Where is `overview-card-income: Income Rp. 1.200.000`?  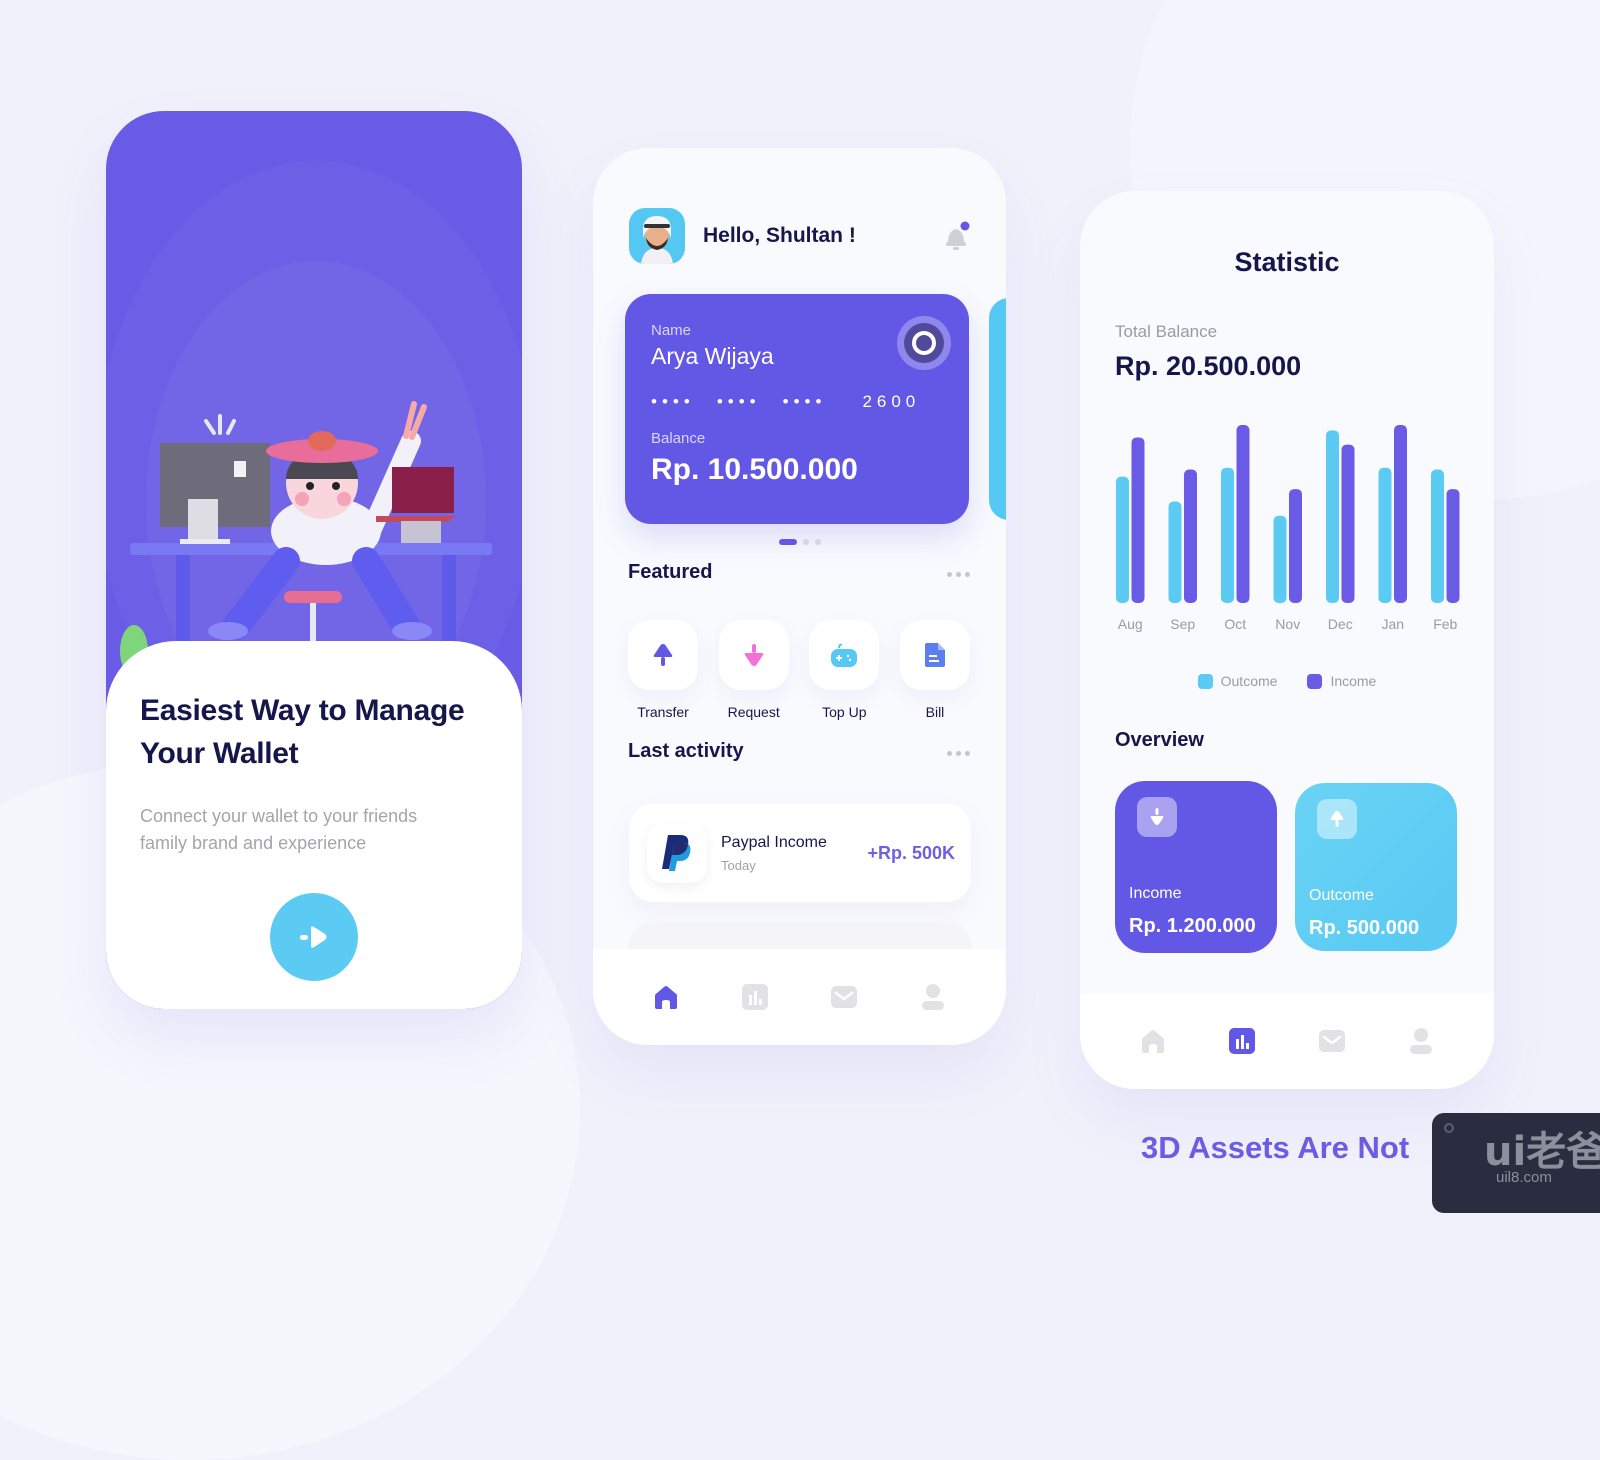
overview-card-income: Income Rp. 1.200.000 is located at coordinates (1196, 867).